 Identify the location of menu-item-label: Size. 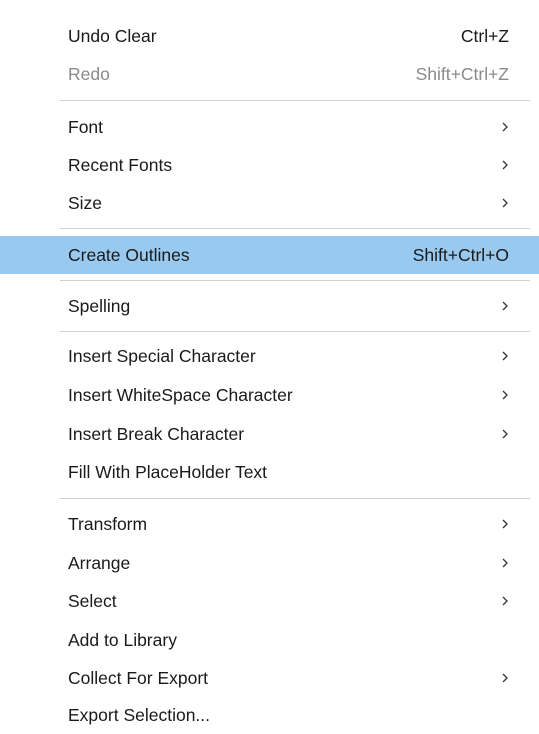
(85, 203).